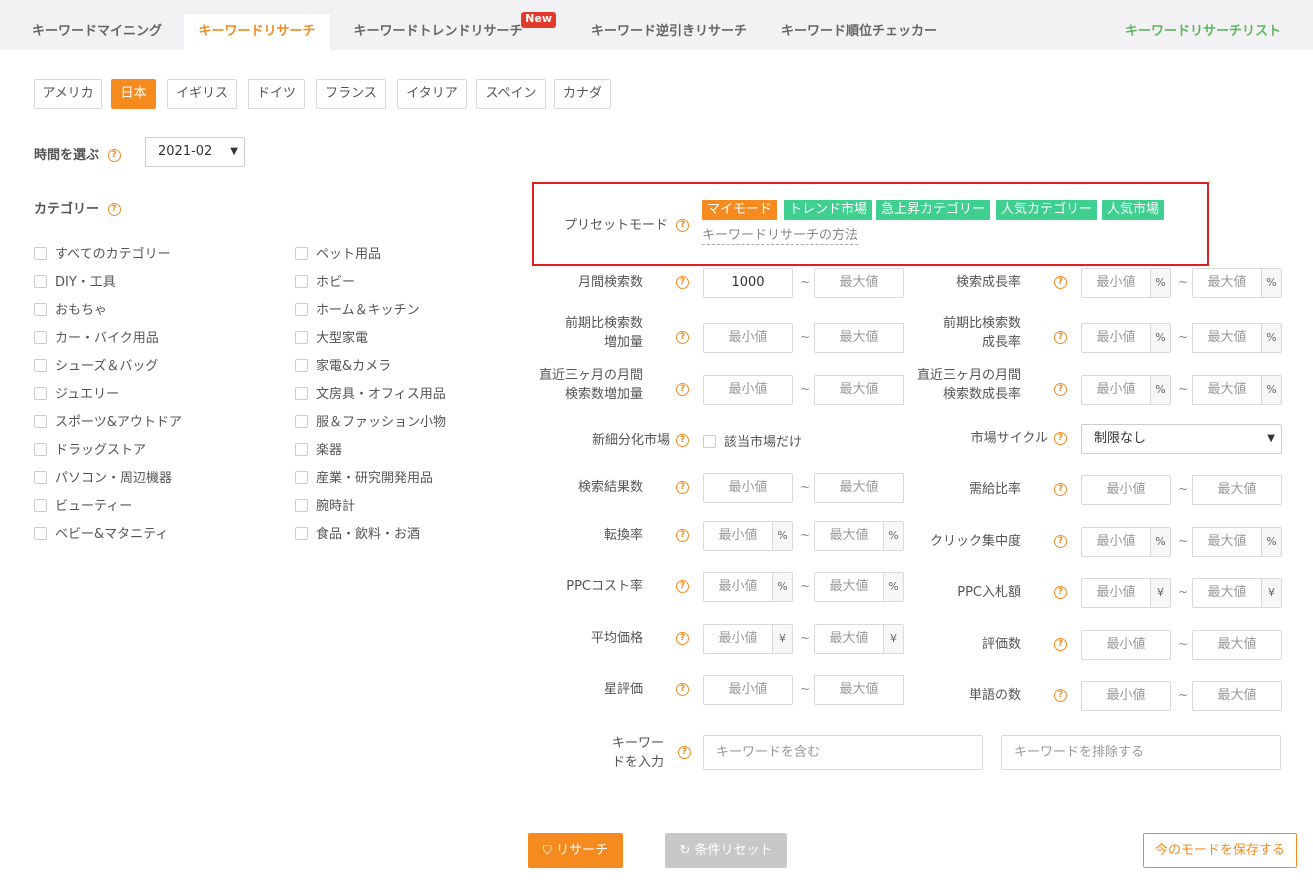 This screenshot has width=1313, height=884. Describe the element at coordinates (752, 440) in the screenshot. I see `niche-checkbox: 該当市場だけ` at that location.